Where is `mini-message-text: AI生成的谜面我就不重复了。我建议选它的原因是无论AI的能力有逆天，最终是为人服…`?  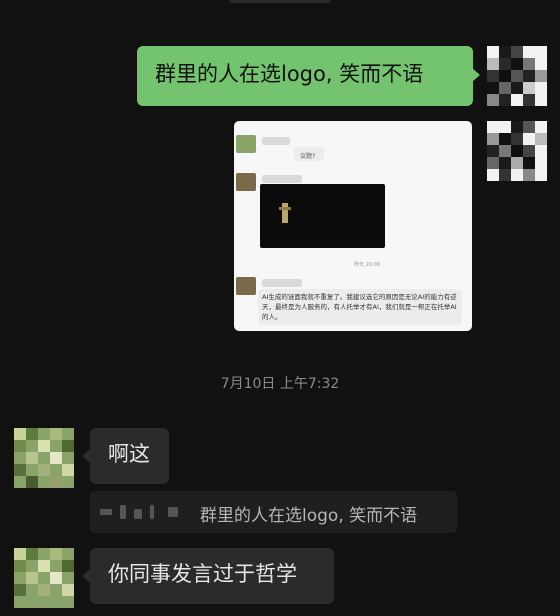 mini-message-text: AI生成的谜面我就不重复了。我建议选它的原因是无论AI的能力有逆天，最终是为人服… is located at coordinates (359, 307).